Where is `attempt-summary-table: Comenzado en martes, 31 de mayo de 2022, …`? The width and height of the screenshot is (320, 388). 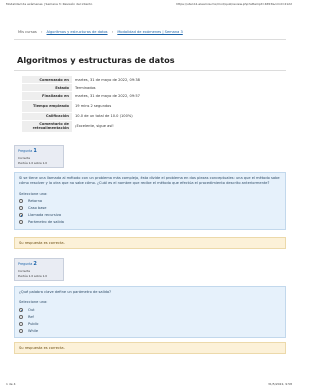
attempt-summary-table: Comenzado en martes, 31 de mayo de 2022, … is located at coordinates (145, 104).